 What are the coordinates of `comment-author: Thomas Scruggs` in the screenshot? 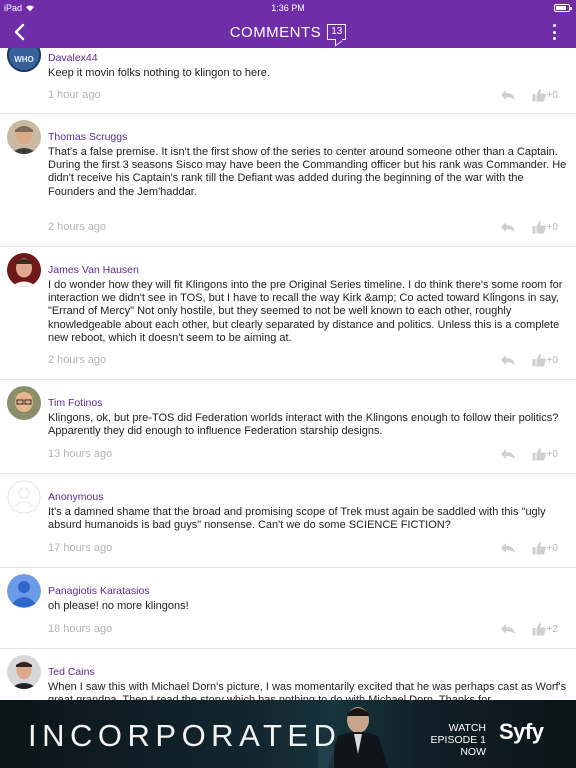 It's located at (87, 137).